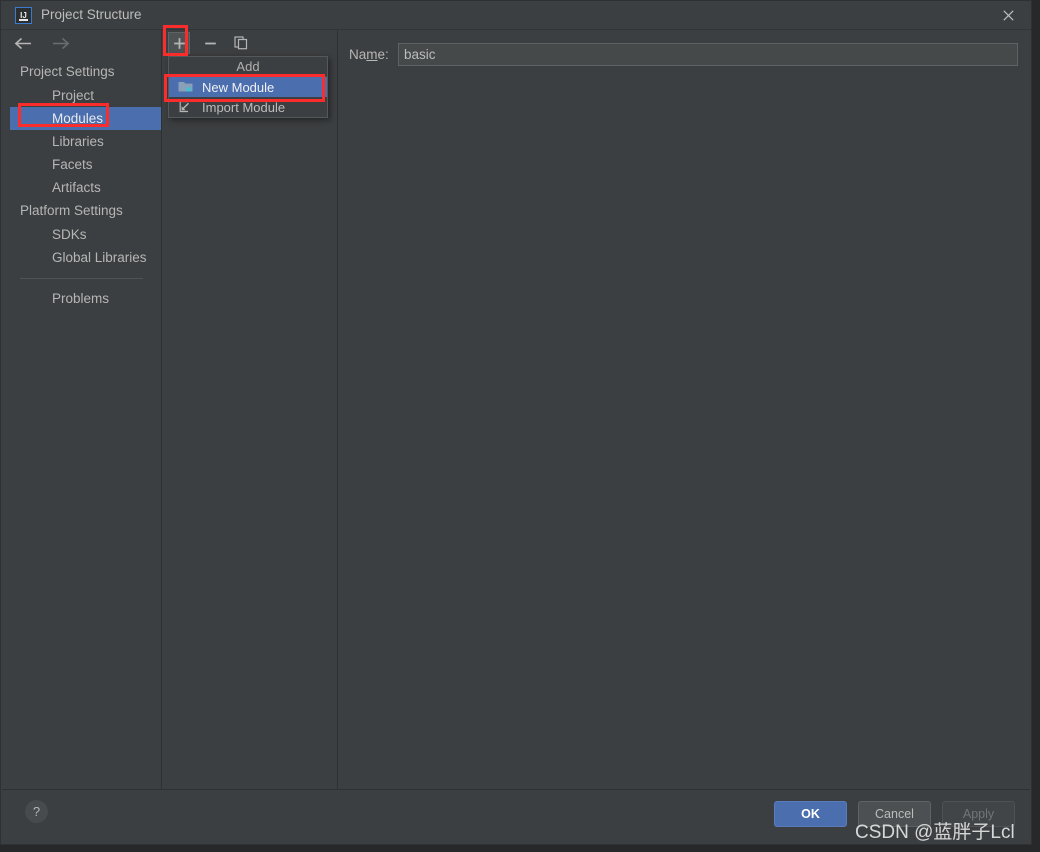 The image size is (1040, 852). I want to click on arrow-left-icon, so click(23, 43).